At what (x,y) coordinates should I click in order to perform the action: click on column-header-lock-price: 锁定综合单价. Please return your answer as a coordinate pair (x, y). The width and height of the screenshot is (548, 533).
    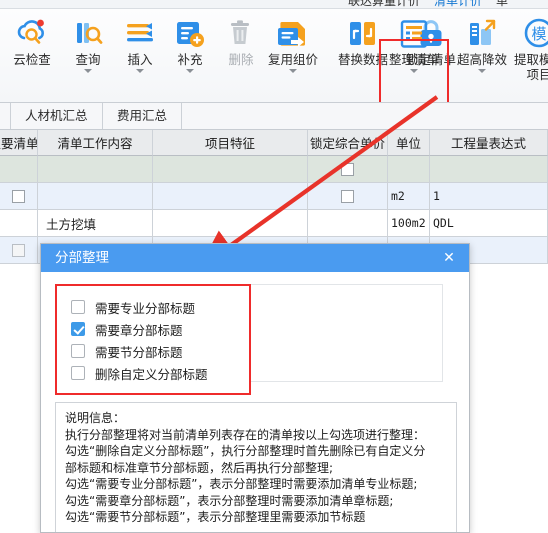
    Looking at the image, I should click on (348, 143).